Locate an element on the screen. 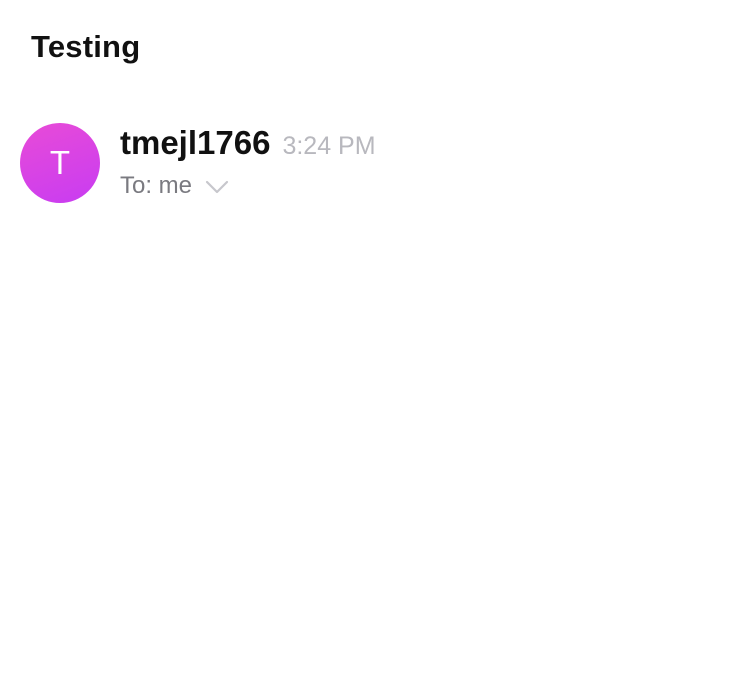  message-header: T tmejl1766 3:24 PM To: me is located at coordinates (370, 163).